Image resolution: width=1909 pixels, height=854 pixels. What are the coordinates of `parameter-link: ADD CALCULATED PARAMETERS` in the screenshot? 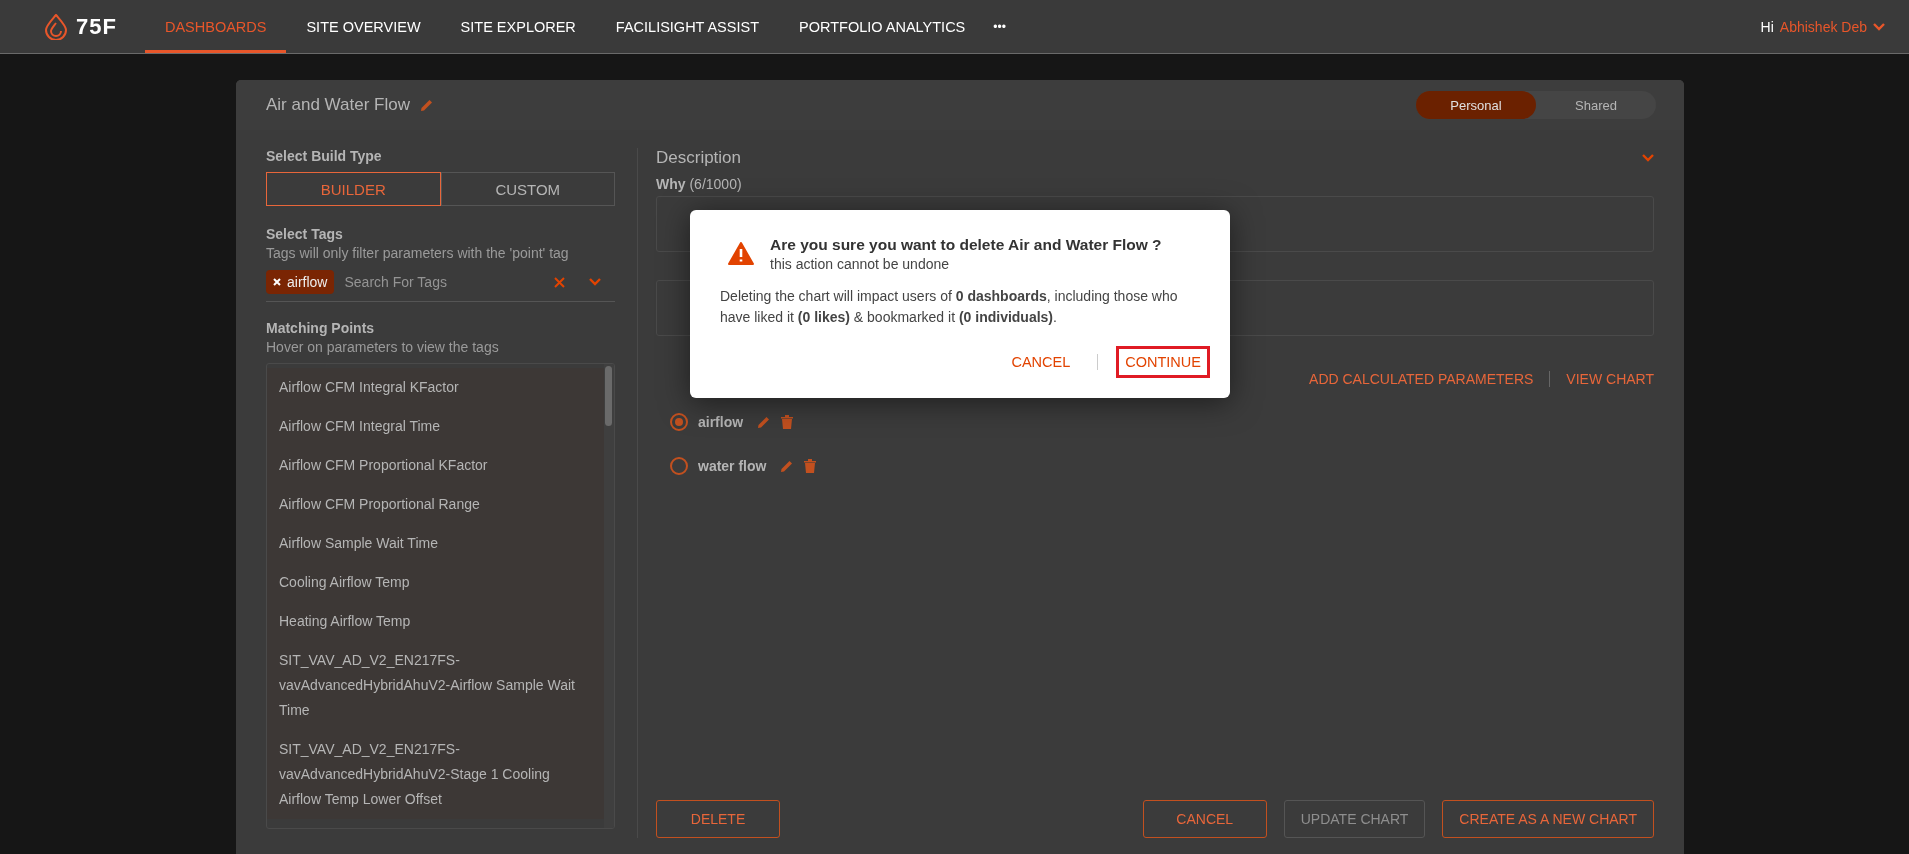 It's located at (1421, 379).